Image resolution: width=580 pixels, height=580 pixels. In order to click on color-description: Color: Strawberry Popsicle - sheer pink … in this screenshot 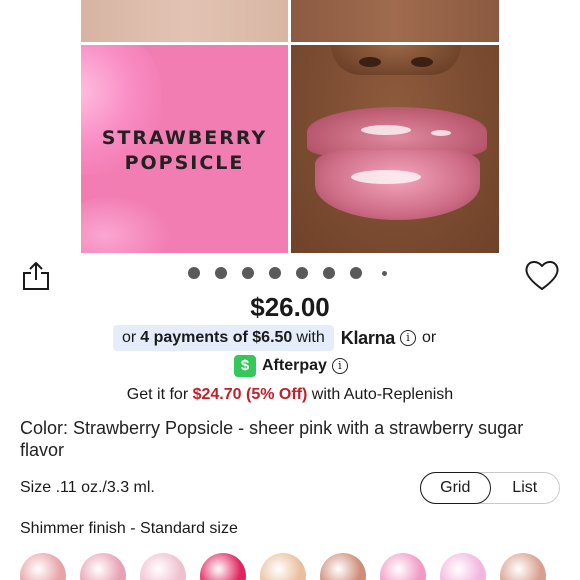, I will do `click(272, 439)`.